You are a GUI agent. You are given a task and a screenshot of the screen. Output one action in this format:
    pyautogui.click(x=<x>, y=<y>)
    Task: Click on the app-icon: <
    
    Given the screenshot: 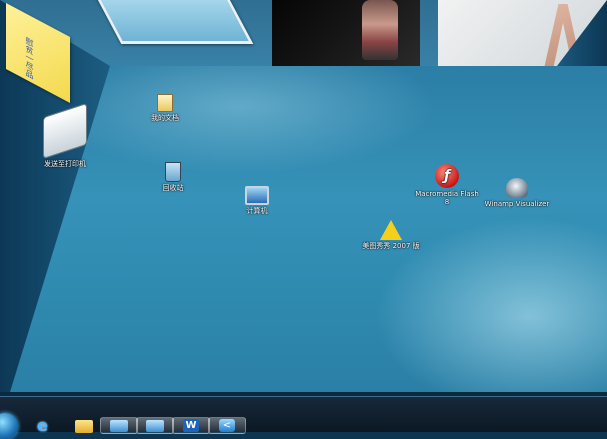 What is the action you would take?
    pyautogui.click(x=227, y=425)
    